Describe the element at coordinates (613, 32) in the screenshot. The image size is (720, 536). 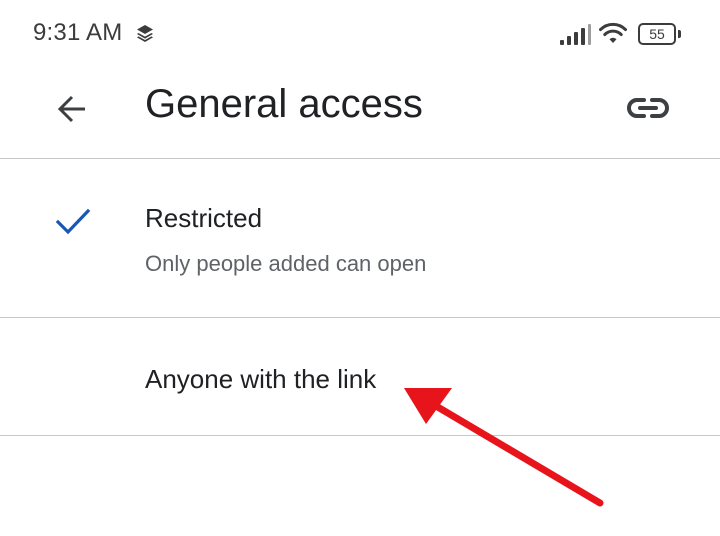
I see `wifi-icon` at that location.